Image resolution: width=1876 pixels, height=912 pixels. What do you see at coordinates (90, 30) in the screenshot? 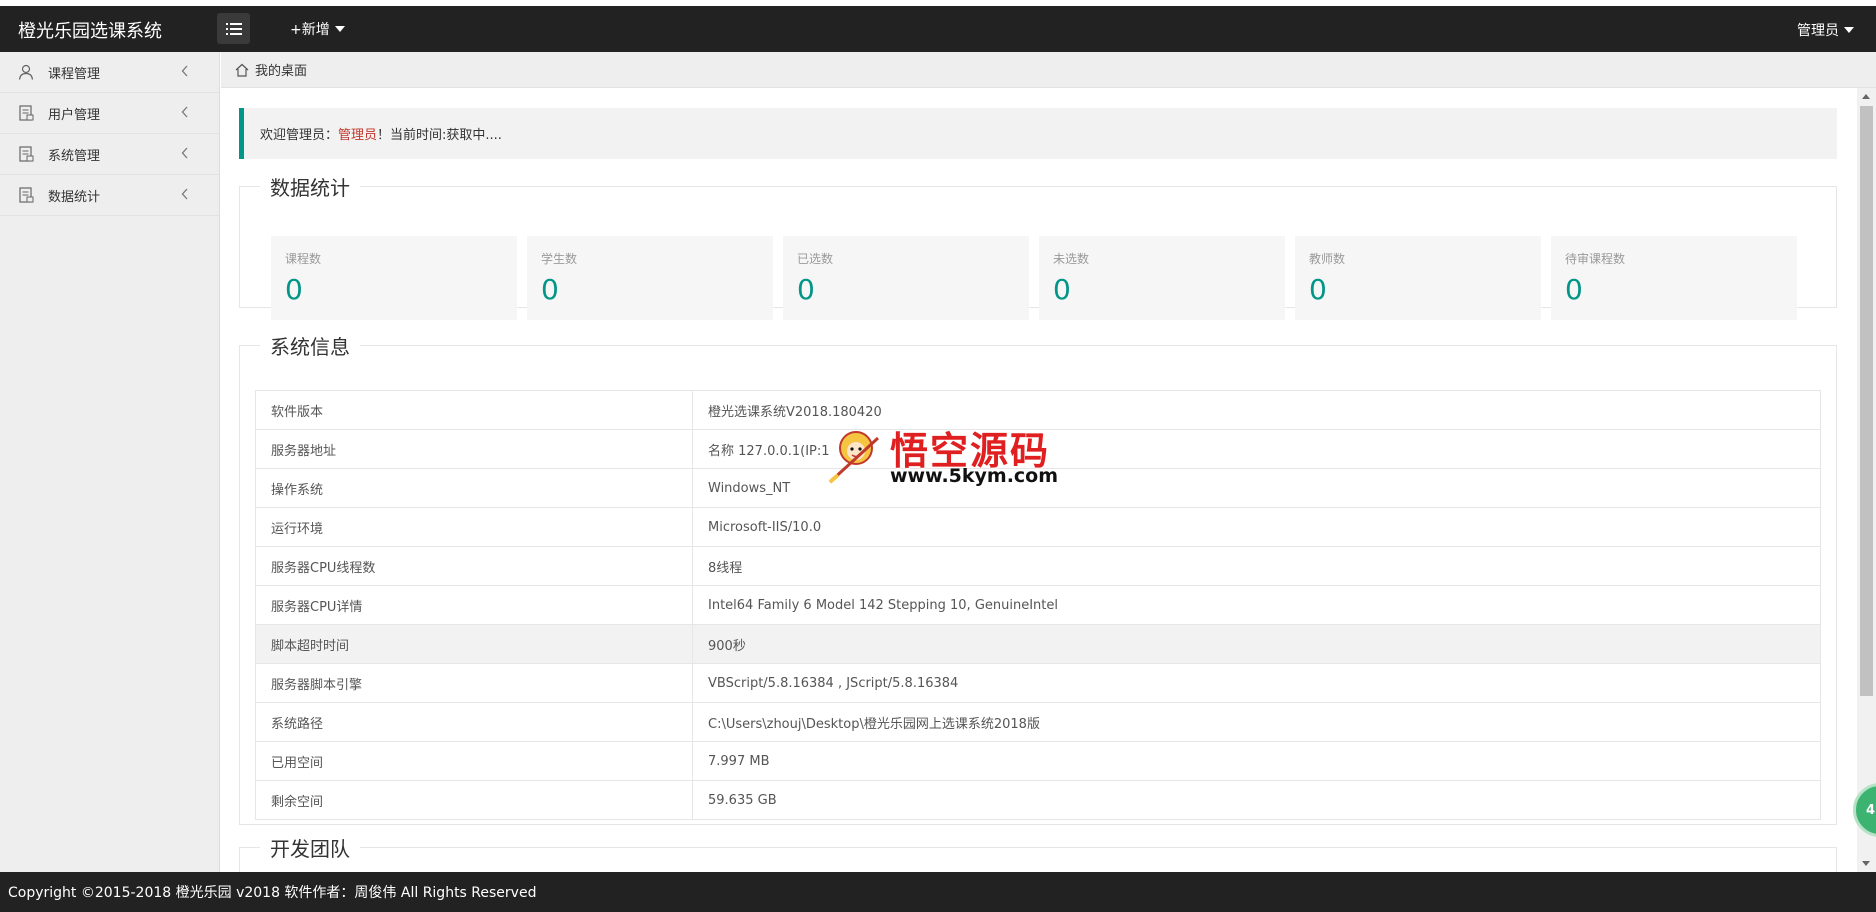
I see `app-title: 橙光乐园选课系统` at bounding box center [90, 30].